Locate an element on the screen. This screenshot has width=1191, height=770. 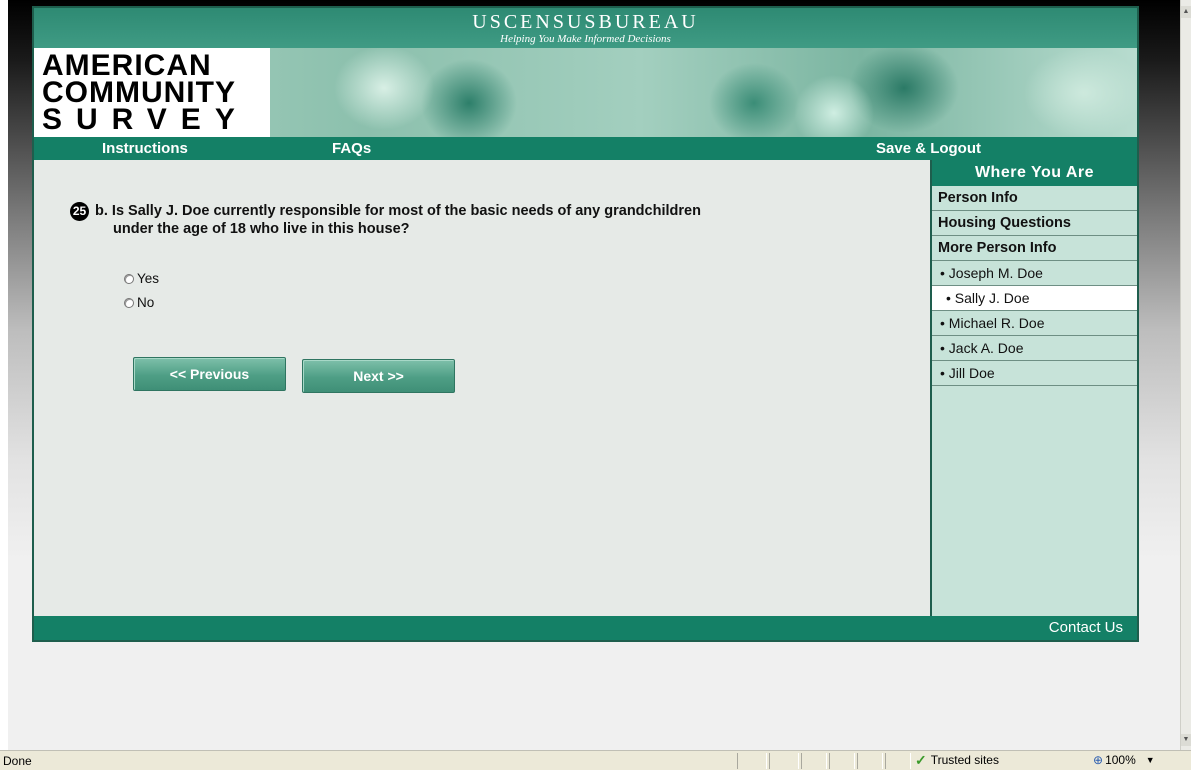
census-title: USCENSUSBUREAU is located at coordinates (585, 22).